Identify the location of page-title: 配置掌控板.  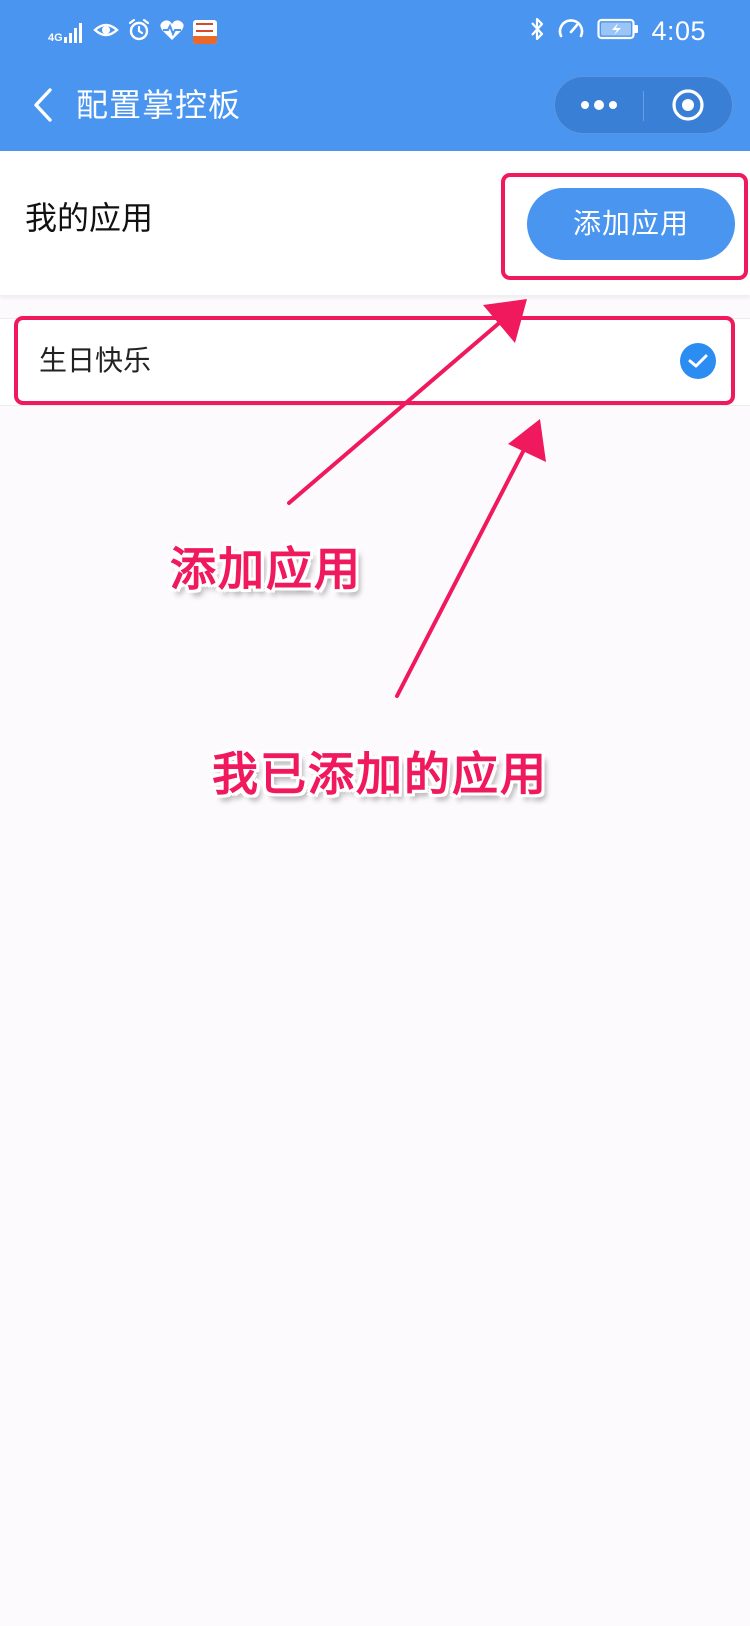
(159, 105).